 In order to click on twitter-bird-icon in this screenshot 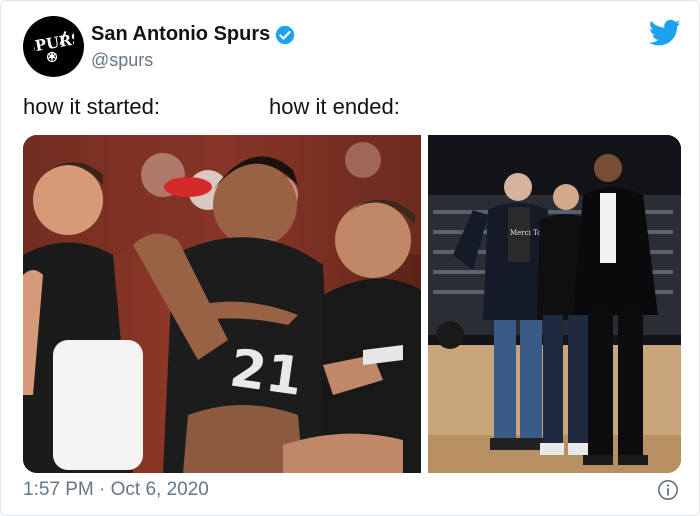, I will do `click(665, 33)`.